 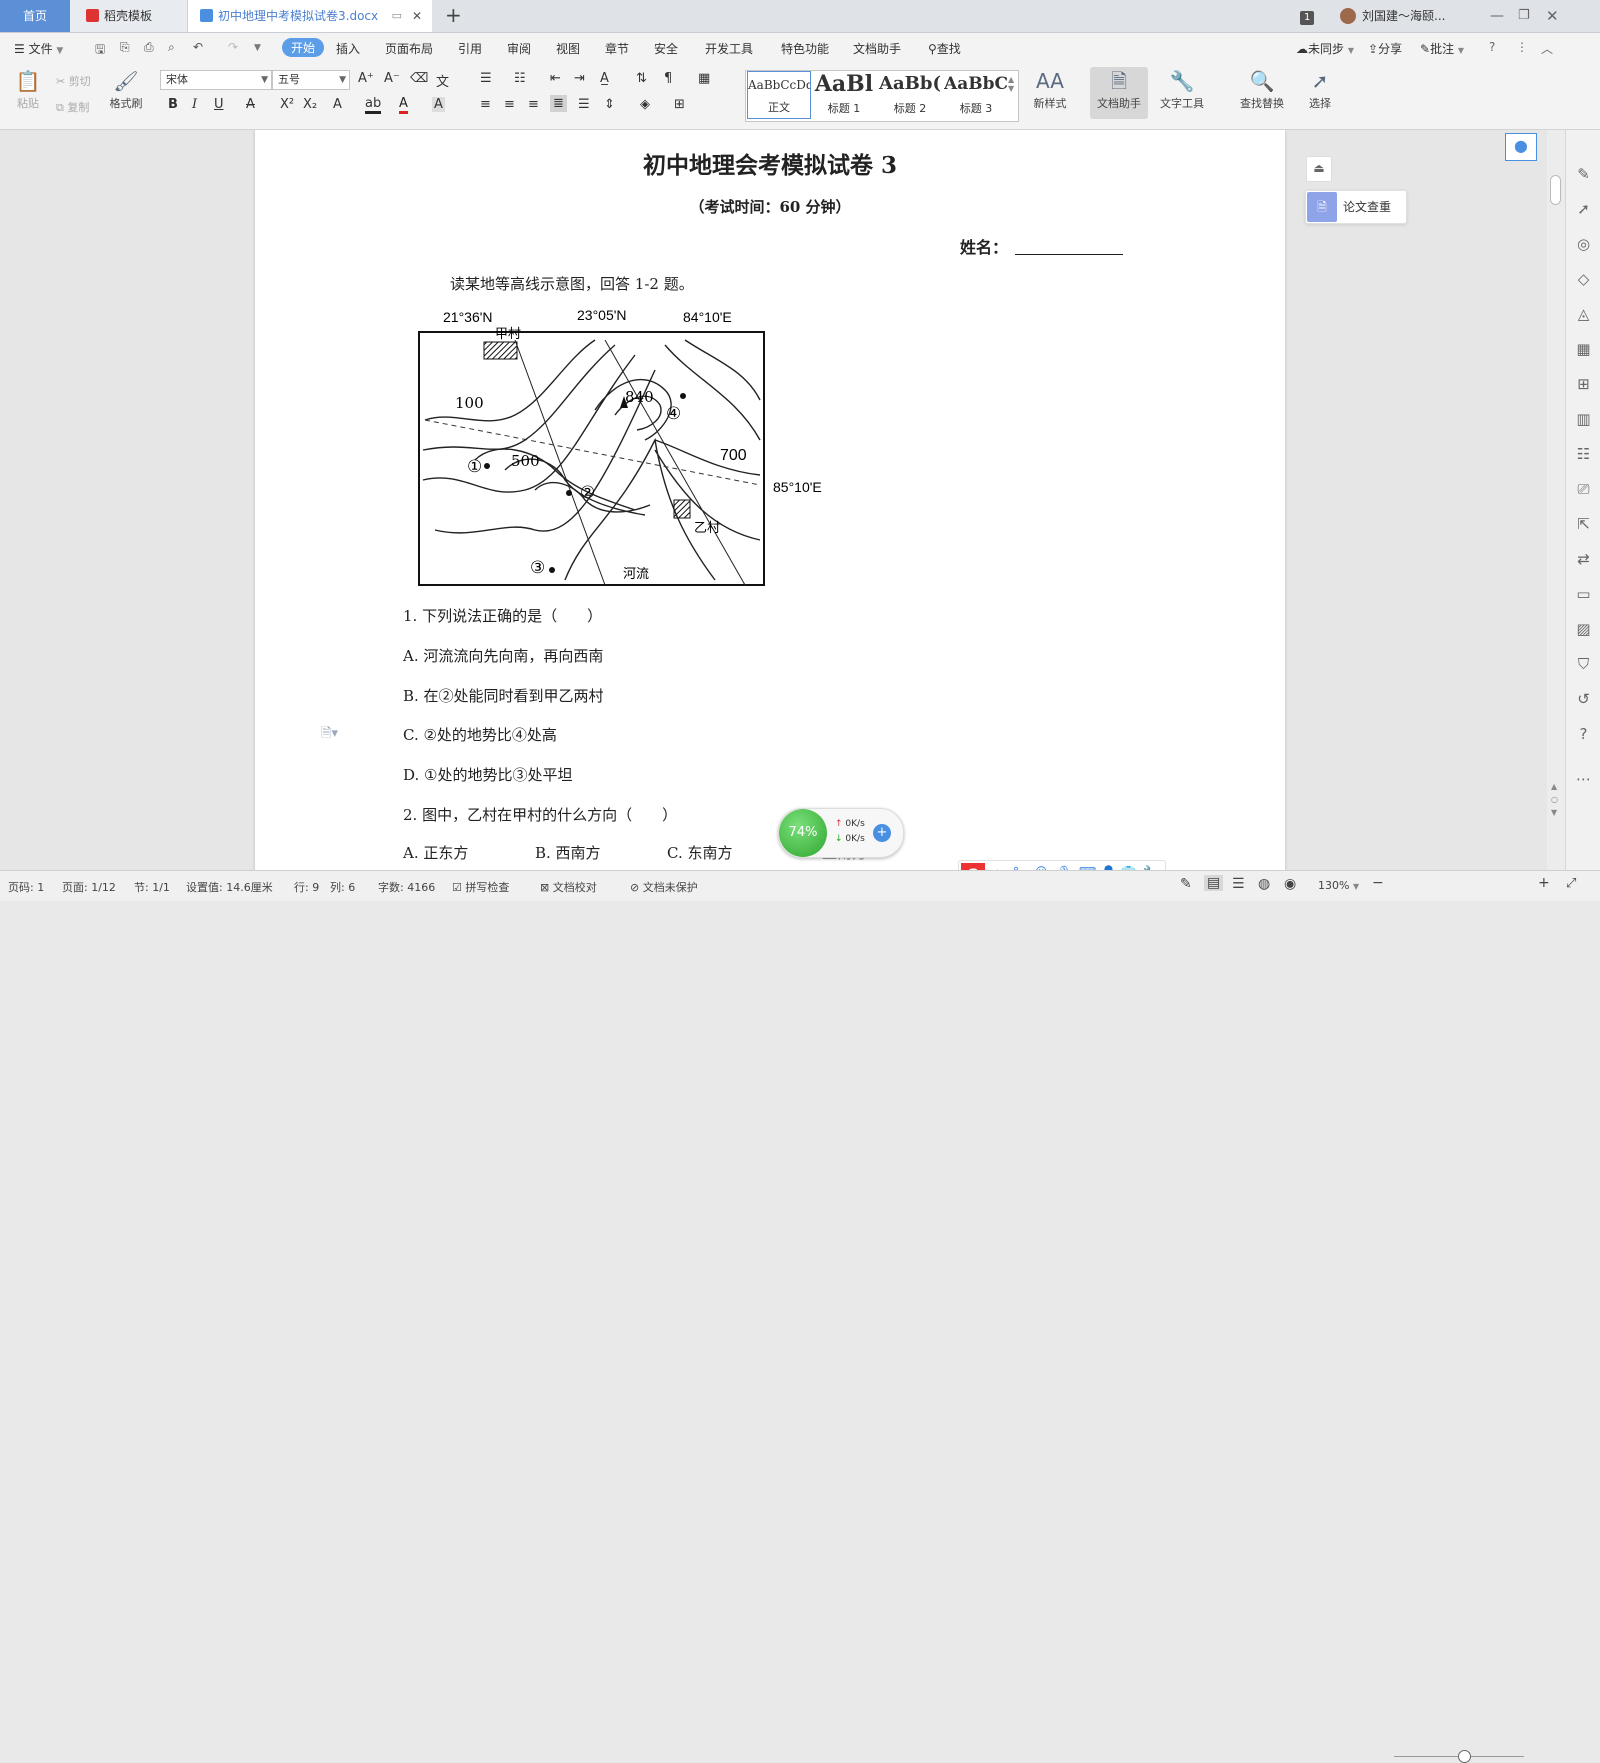 I want to click on pen-mode-icon: ✎, so click(x=1186, y=884).